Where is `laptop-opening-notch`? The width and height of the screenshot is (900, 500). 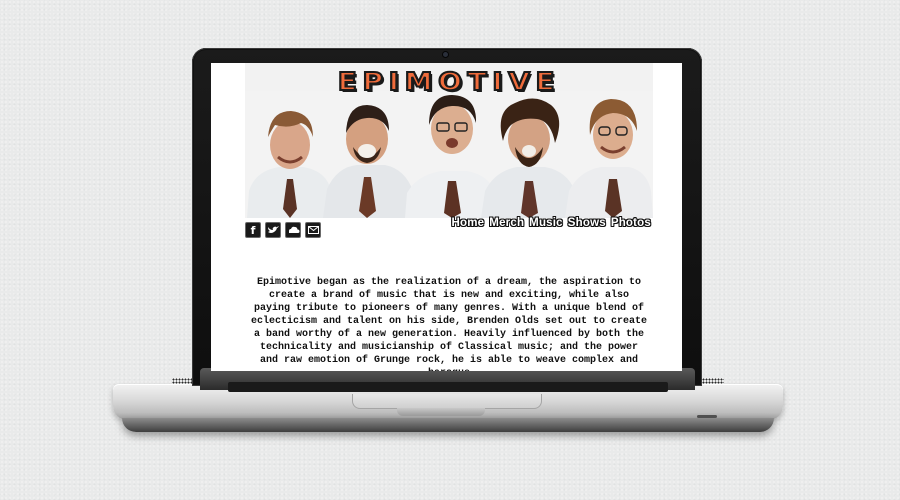
laptop-opening-notch is located at coordinates (441, 412).